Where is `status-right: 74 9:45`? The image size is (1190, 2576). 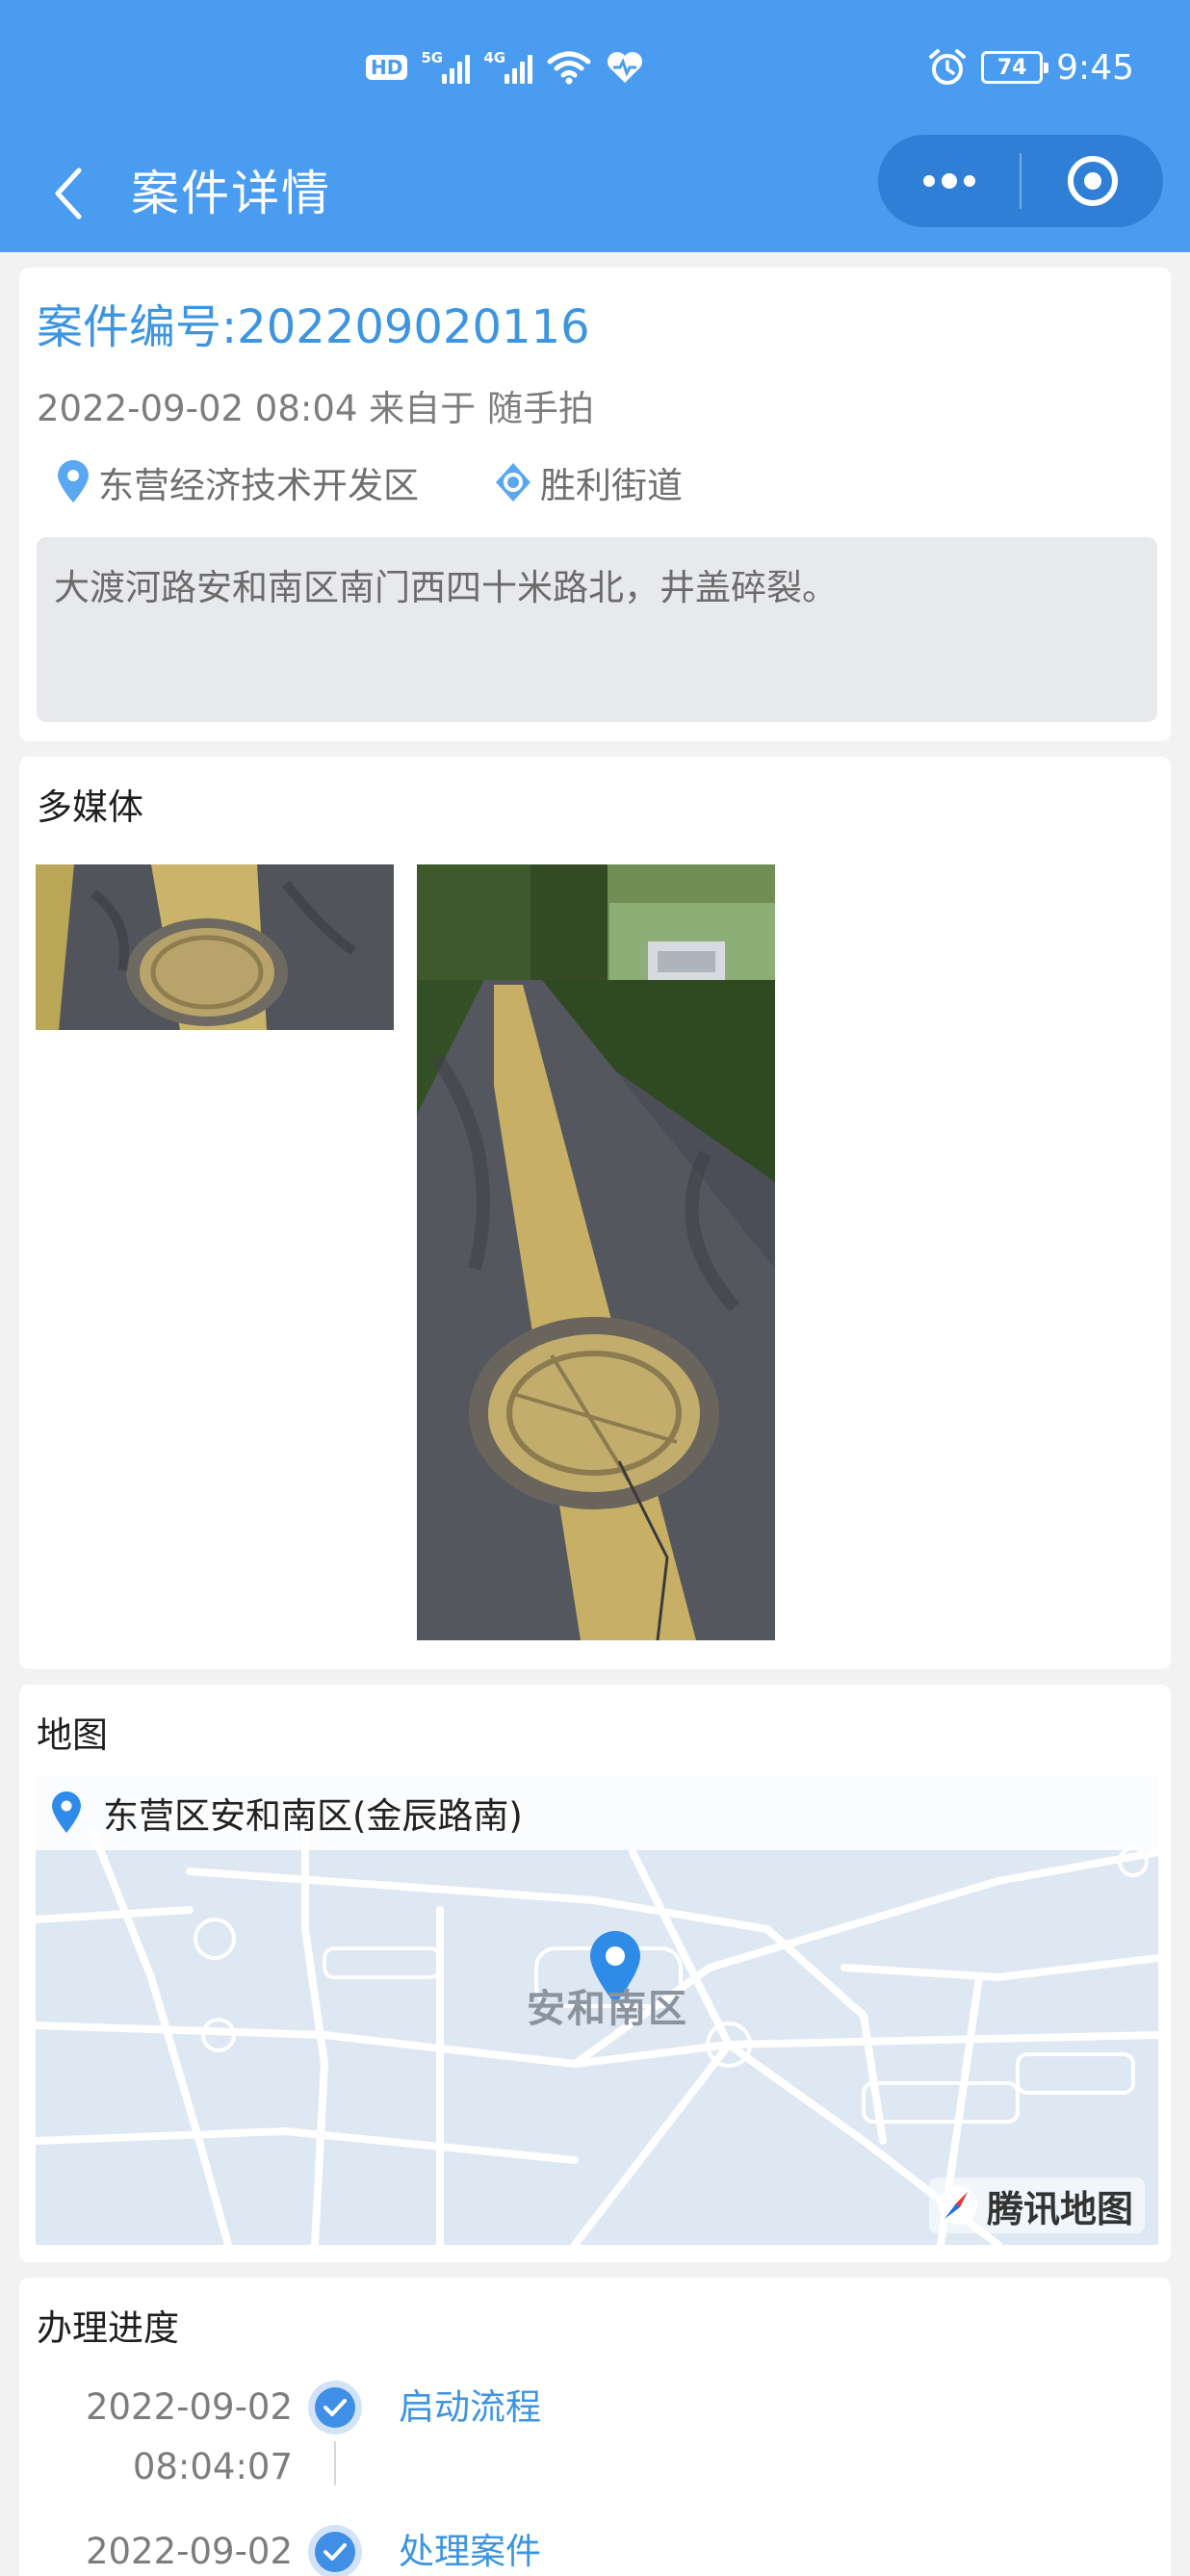 status-right: 74 9:45 is located at coordinates (1030, 67).